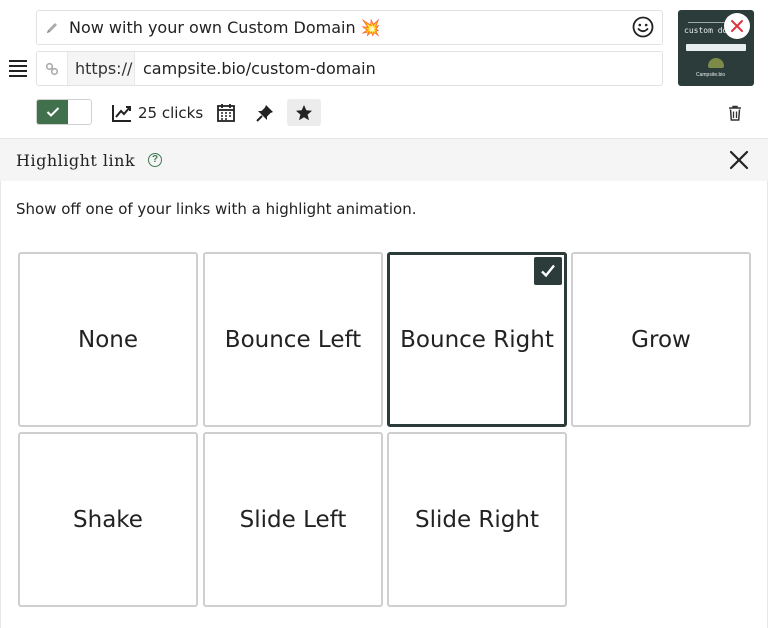 The width and height of the screenshot is (768, 628). I want to click on animation-option-none: None, so click(108, 339).